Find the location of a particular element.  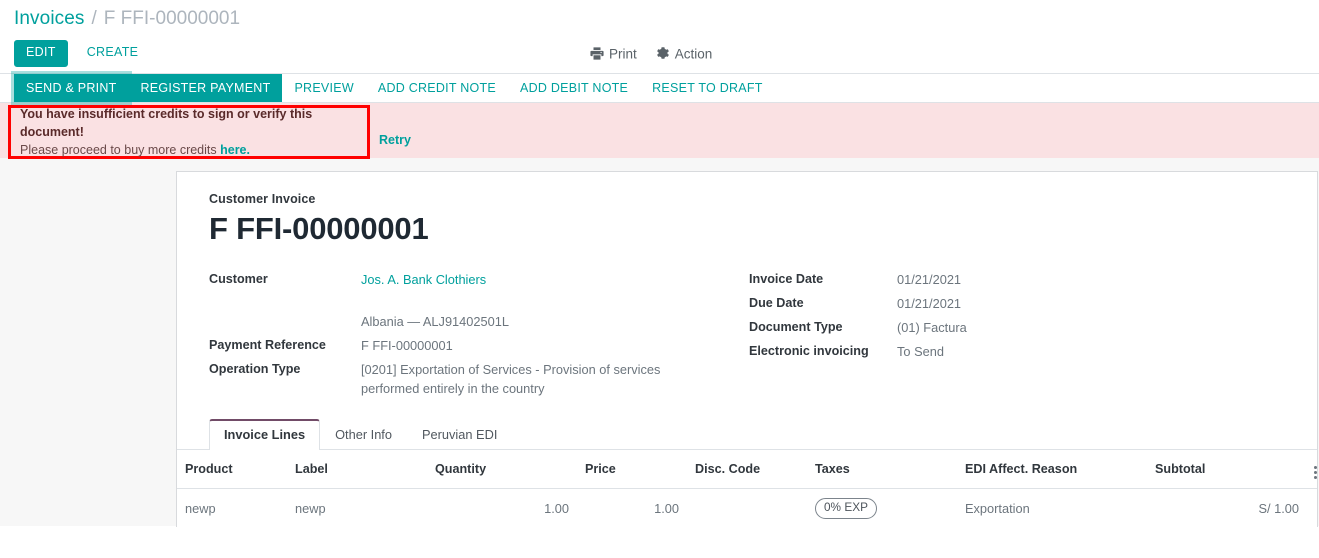

field-customer: Customer Jos. A. Bank Clothiers is located at coordinates (479, 280).